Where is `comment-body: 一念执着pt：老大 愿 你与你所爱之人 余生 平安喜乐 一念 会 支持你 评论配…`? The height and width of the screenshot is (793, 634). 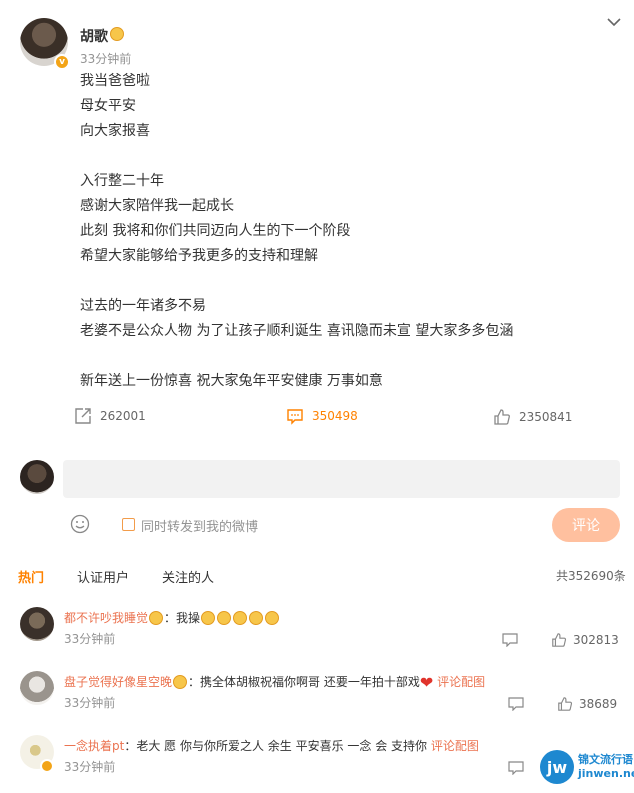
comment-body: 一念执着pt：老大 愿 你与你所爱之人 余生 平安喜乐 一念 会 支持你 评论配… is located at coordinates (271, 745).